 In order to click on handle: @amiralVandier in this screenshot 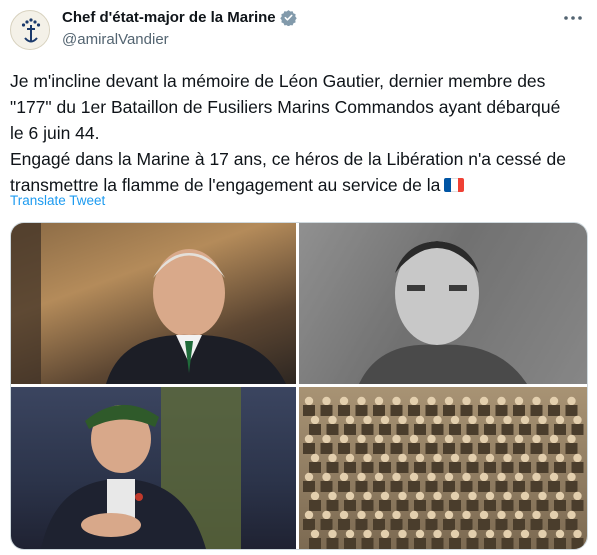, I will do `click(115, 39)`.